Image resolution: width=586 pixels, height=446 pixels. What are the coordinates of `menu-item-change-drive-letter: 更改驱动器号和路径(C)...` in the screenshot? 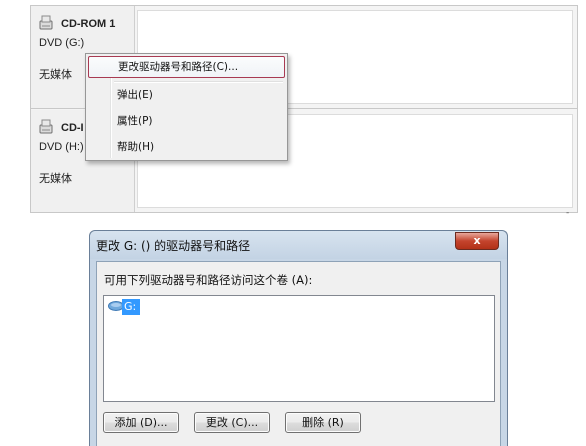 It's located at (186, 67).